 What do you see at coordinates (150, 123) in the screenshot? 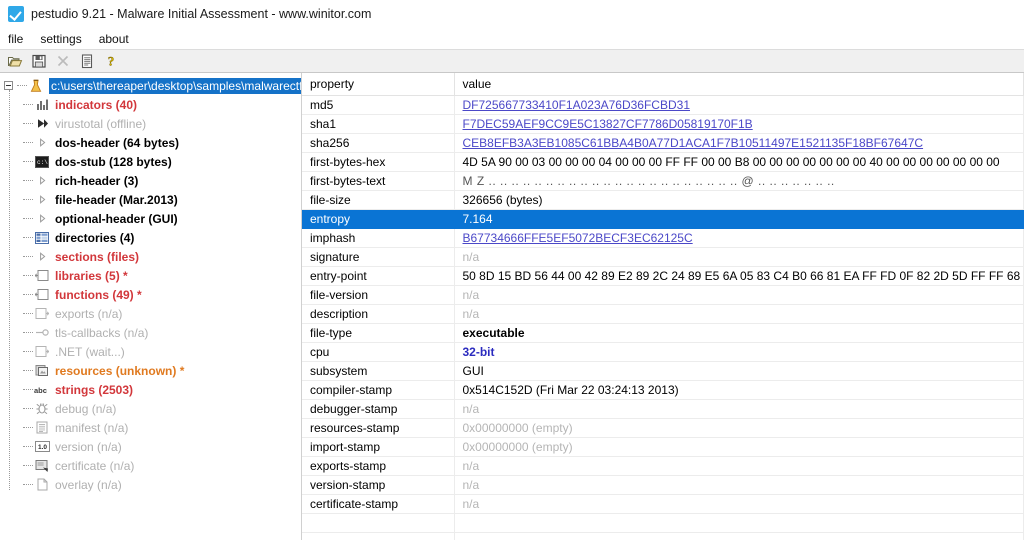
I see `sidebar-item-virustotal: virustotal (offline)` at bounding box center [150, 123].